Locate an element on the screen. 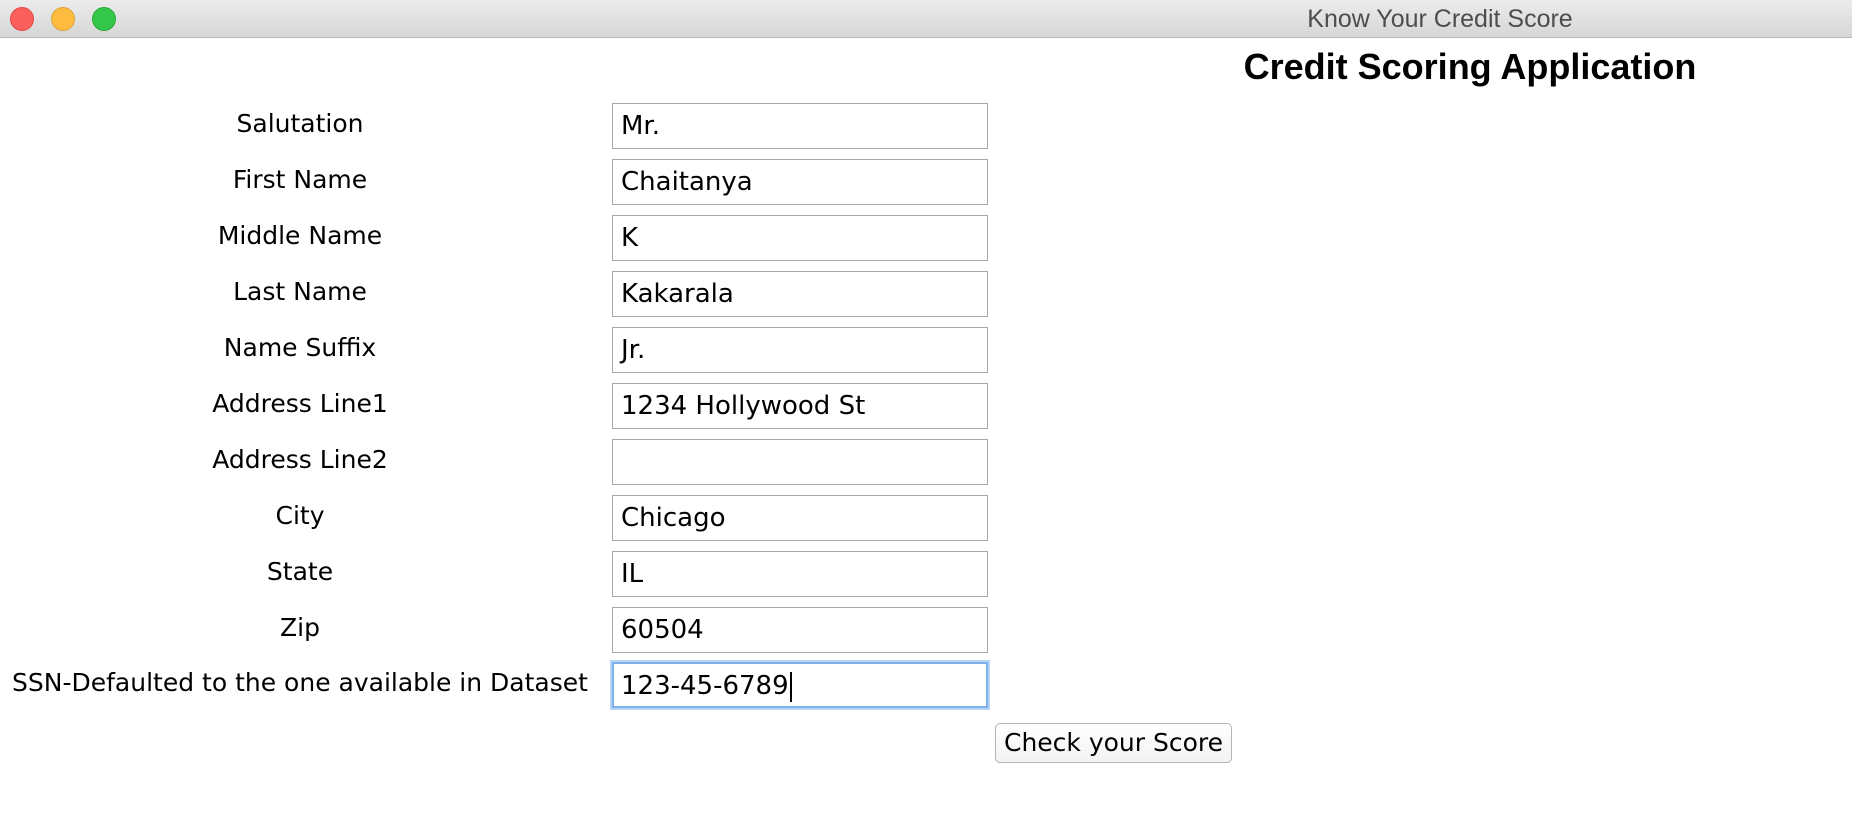  form-row-name-suffix: Name Suffix Jr. is located at coordinates (500, 351).